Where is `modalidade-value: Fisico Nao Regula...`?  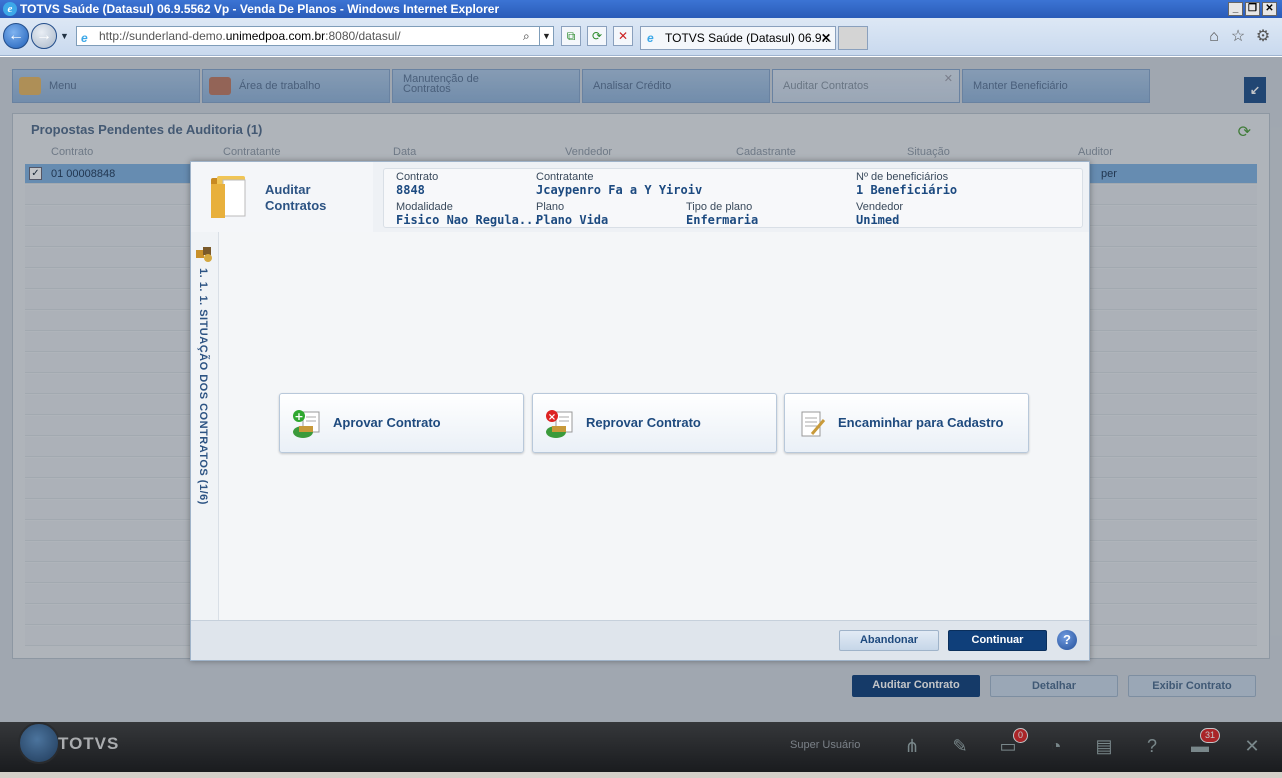
modalidade-value: Fisico Nao Regula... is located at coordinates (468, 220).